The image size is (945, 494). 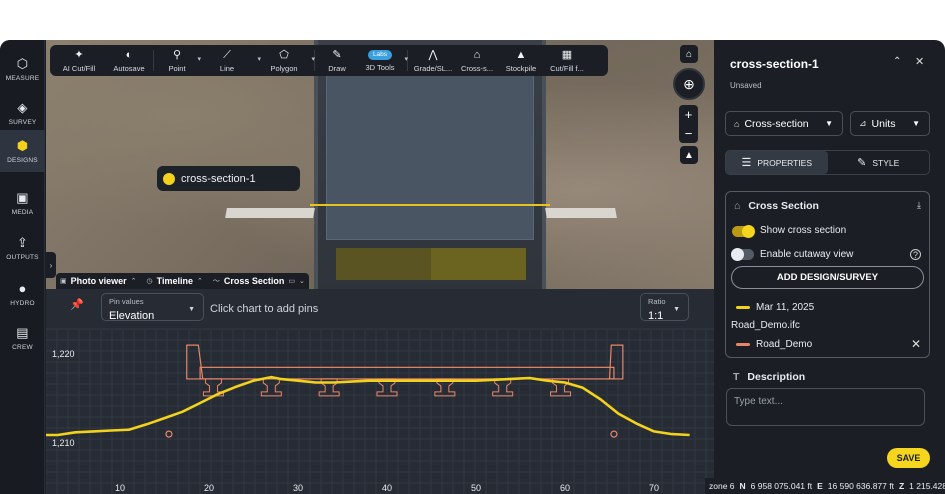 I want to click on profile-marker, so click(x=614, y=434).